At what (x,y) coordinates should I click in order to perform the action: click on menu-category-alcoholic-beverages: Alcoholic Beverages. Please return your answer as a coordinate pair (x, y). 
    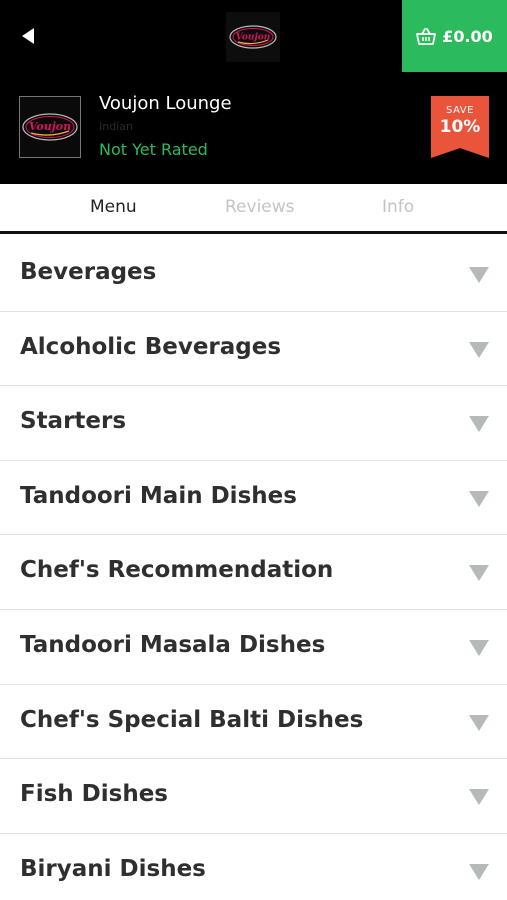
    Looking at the image, I should click on (253, 349).